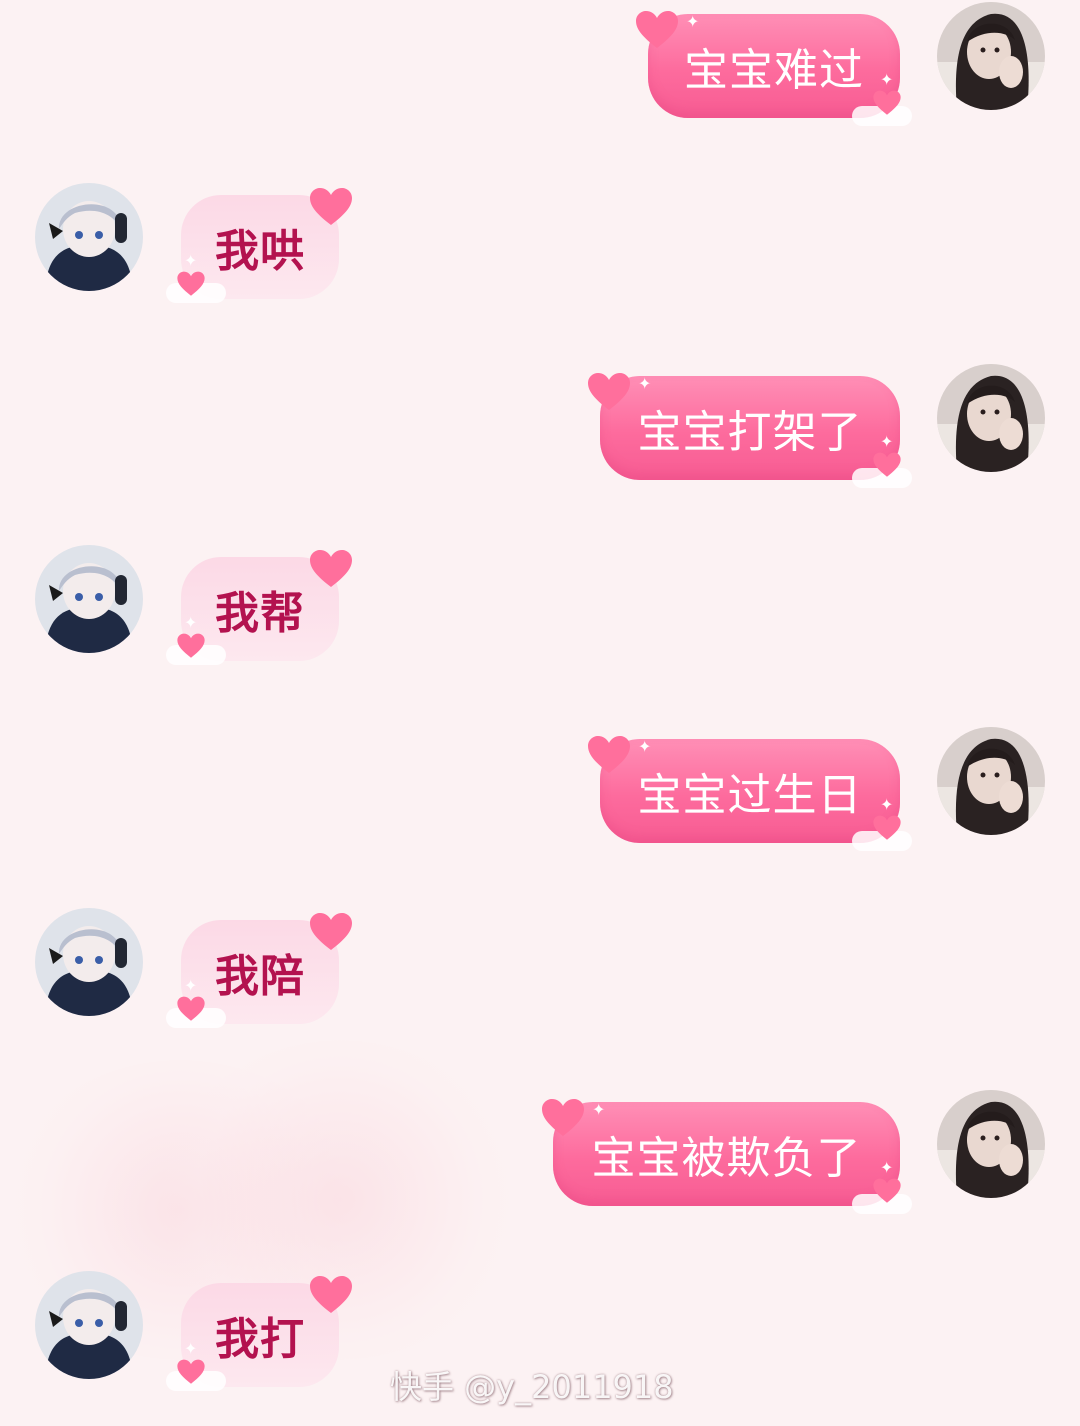 The height and width of the screenshot is (1426, 1080). Describe the element at coordinates (540, 605) in the screenshot. I see `message-row-received: 我帮 ✦` at that location.